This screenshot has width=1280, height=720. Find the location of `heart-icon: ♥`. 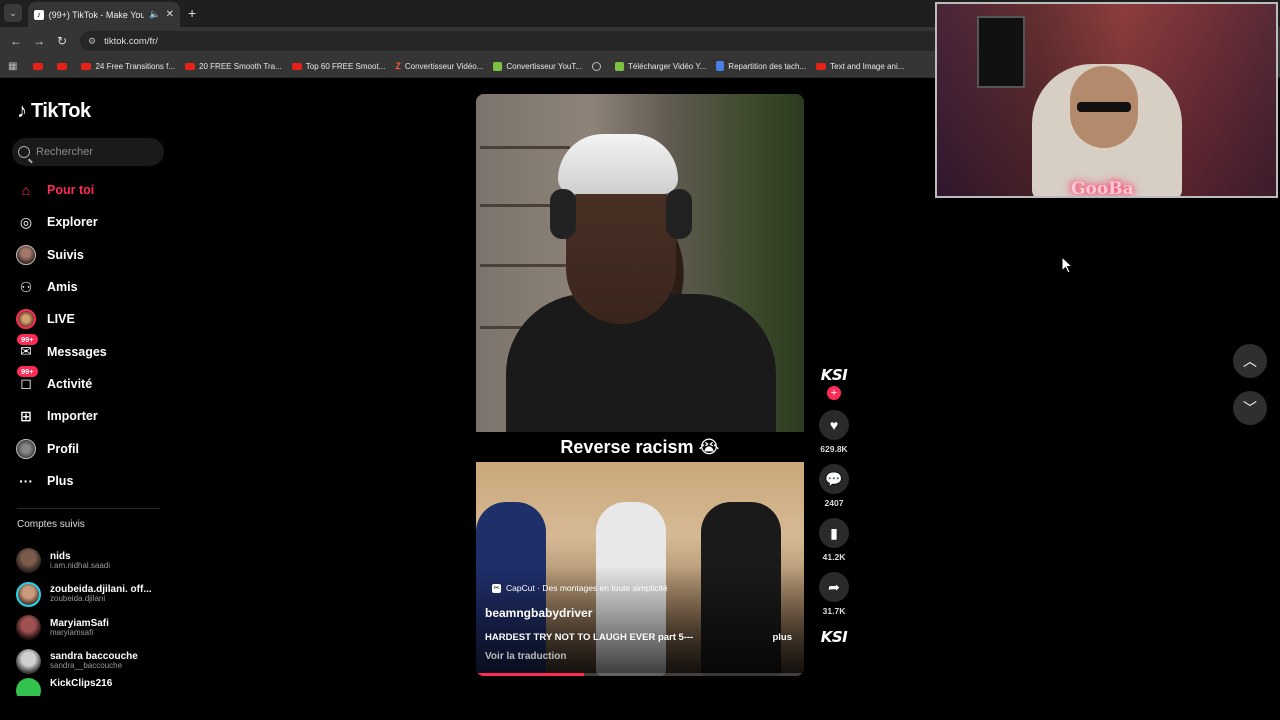

heart-icon: ♥ is located at coordinates (834, 425).